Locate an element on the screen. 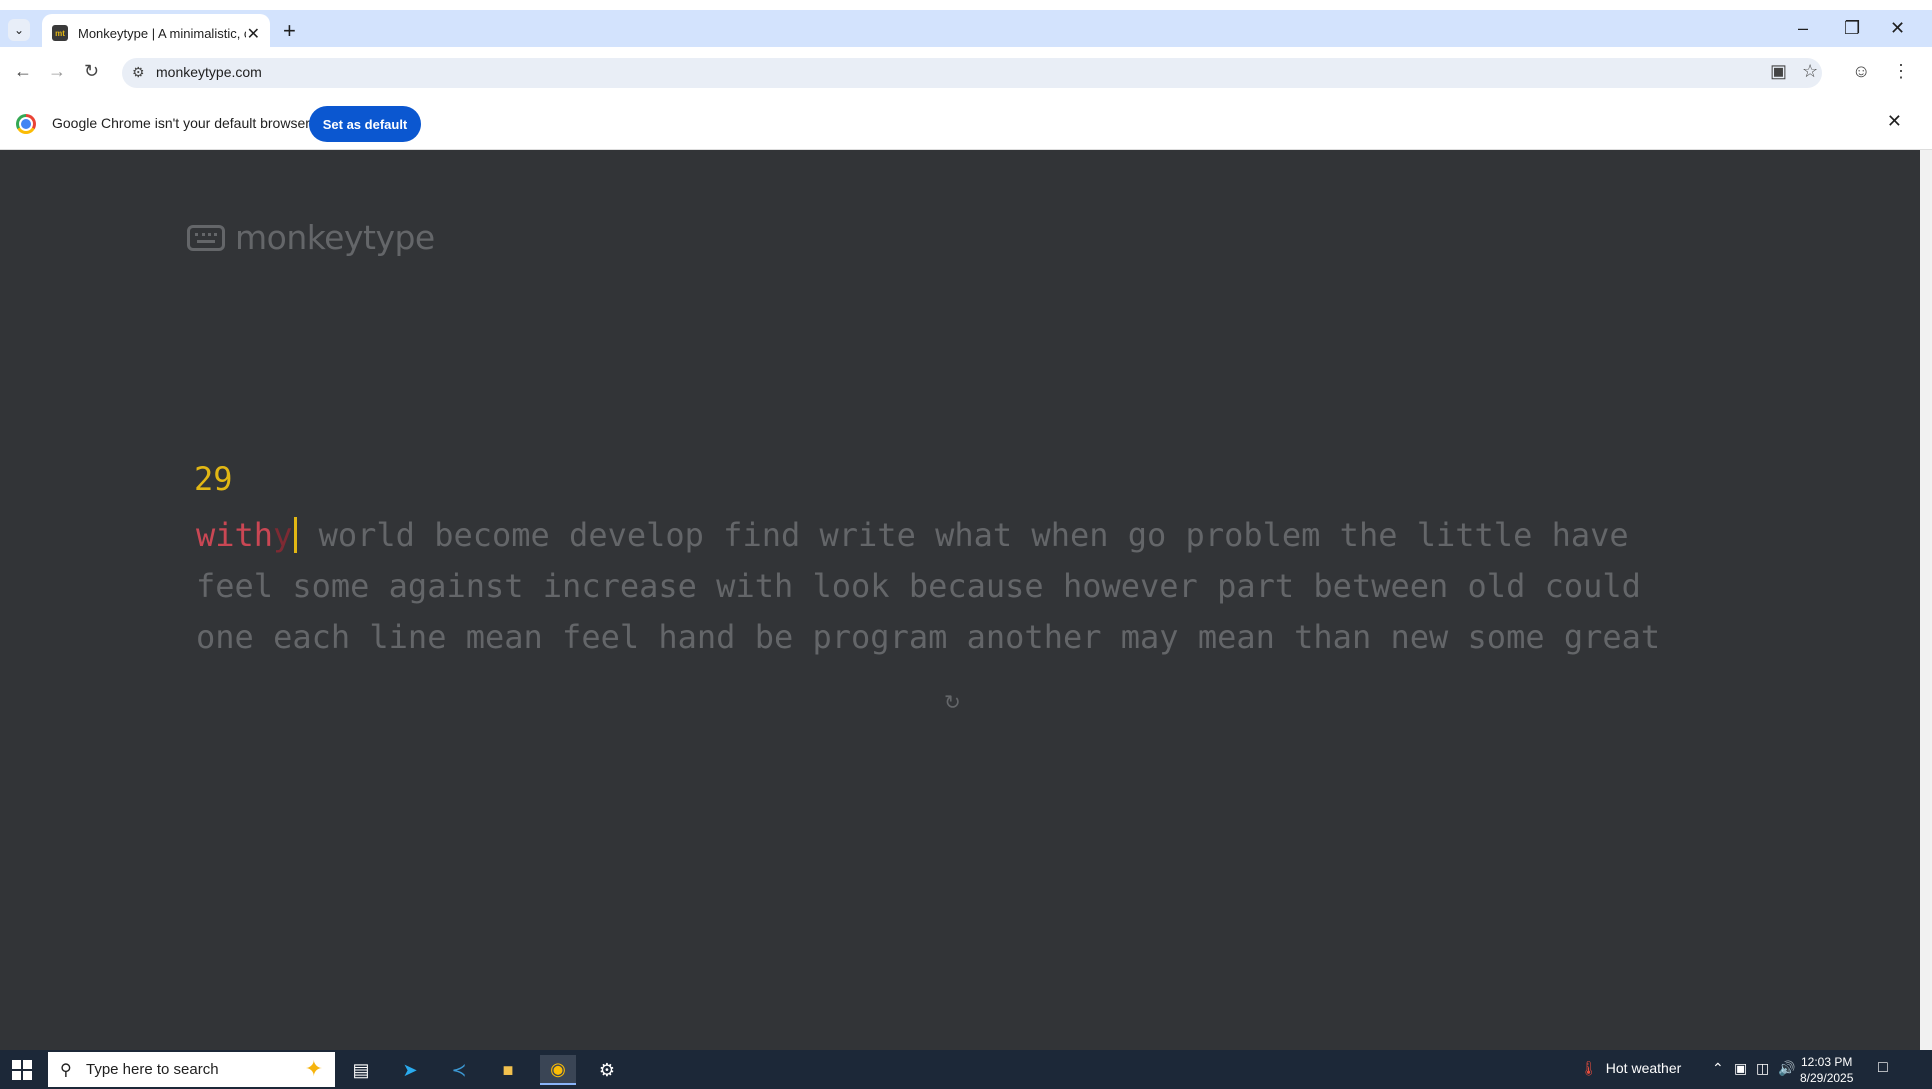  typing-caret is located at coordinates (296, 535).